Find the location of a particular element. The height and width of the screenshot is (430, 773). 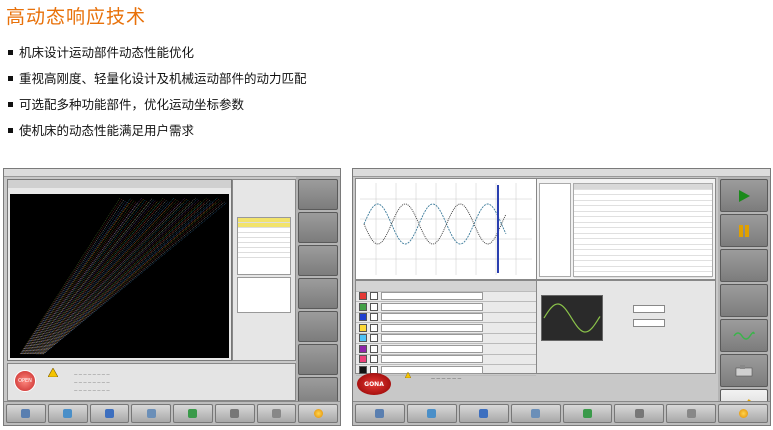

frequency-field is located at coordinates (645, 323).